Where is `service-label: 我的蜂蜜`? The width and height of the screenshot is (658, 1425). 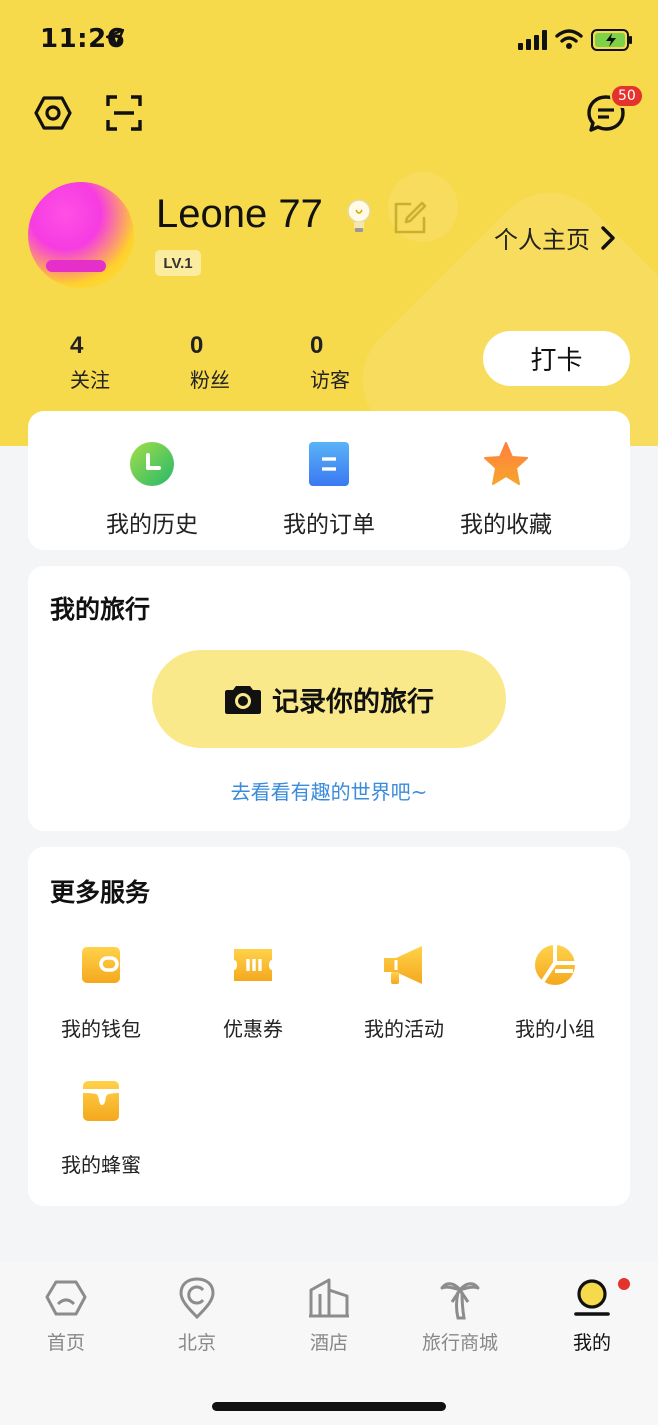
service-label: 我的蜂蜜 is located at coordinates (101, 1165).